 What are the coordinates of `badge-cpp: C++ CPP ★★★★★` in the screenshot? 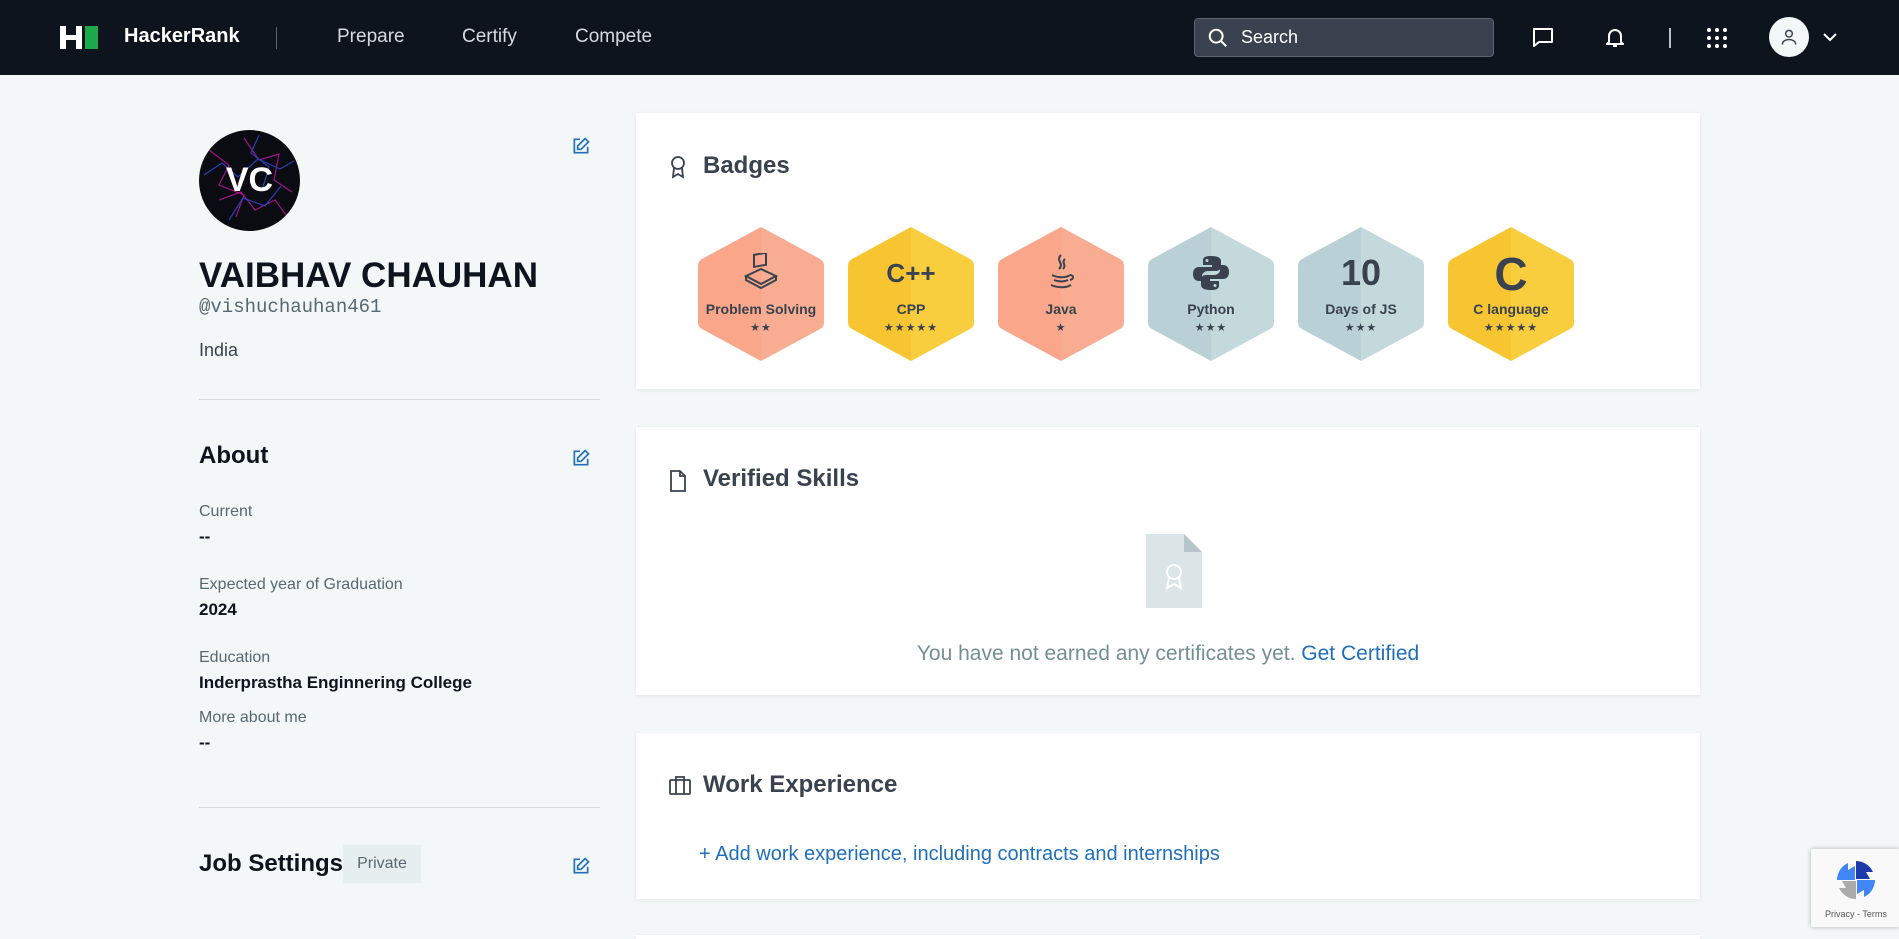 It's located at (911, 294).